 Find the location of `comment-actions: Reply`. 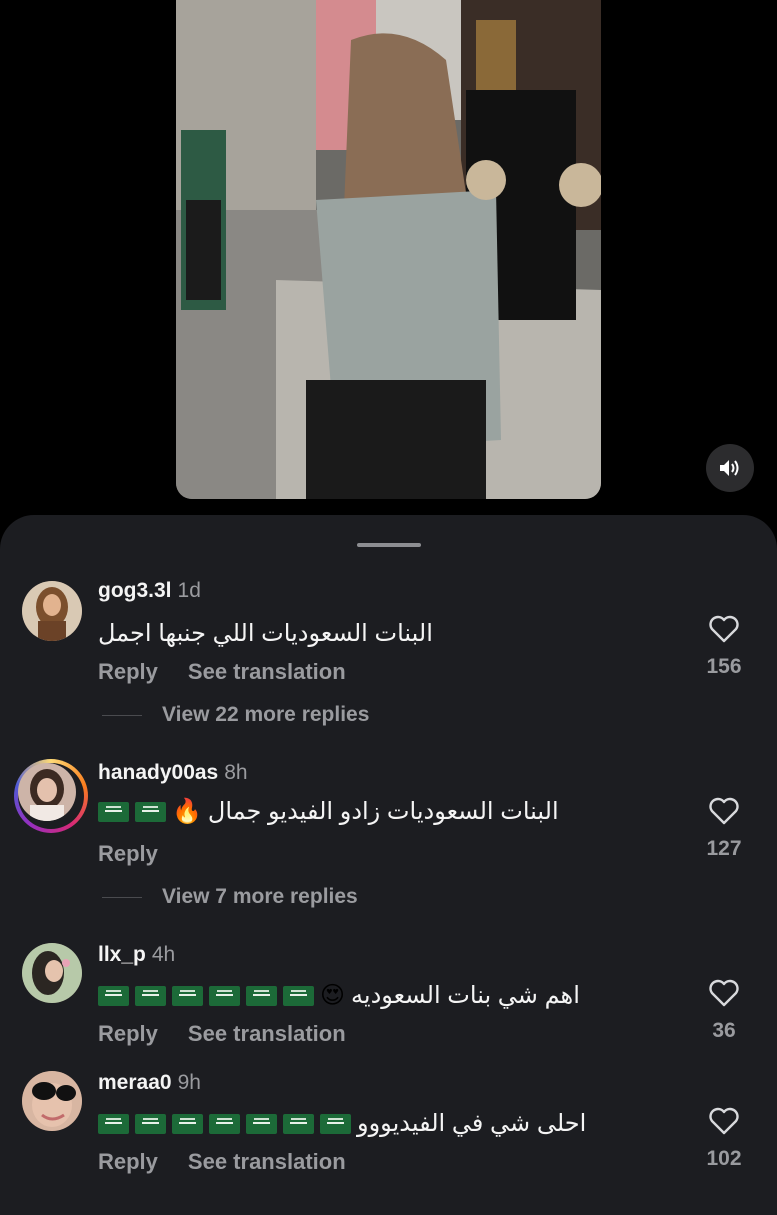

comment-actions: Reply is located at coordinates (128, 854).